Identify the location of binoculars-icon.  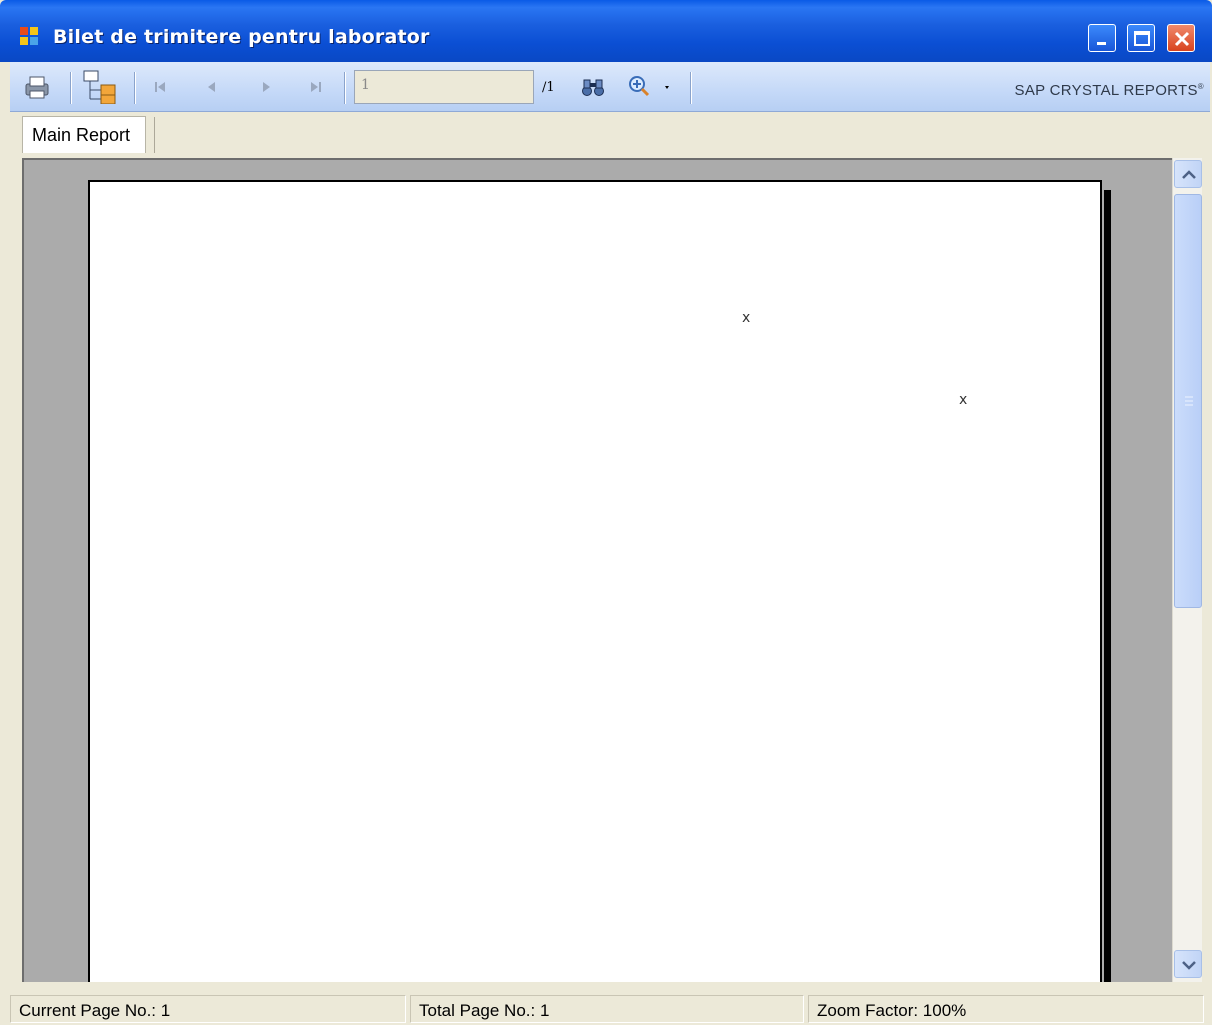
(593, 87).